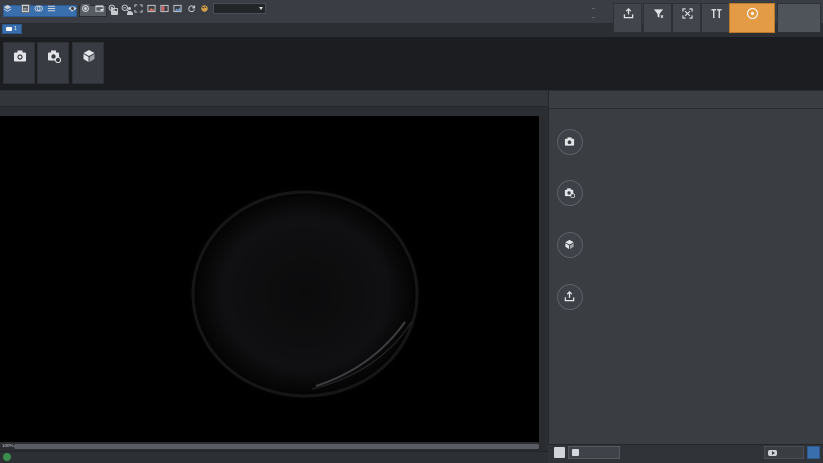  I want to click on upload-icon, so click(569, 296).